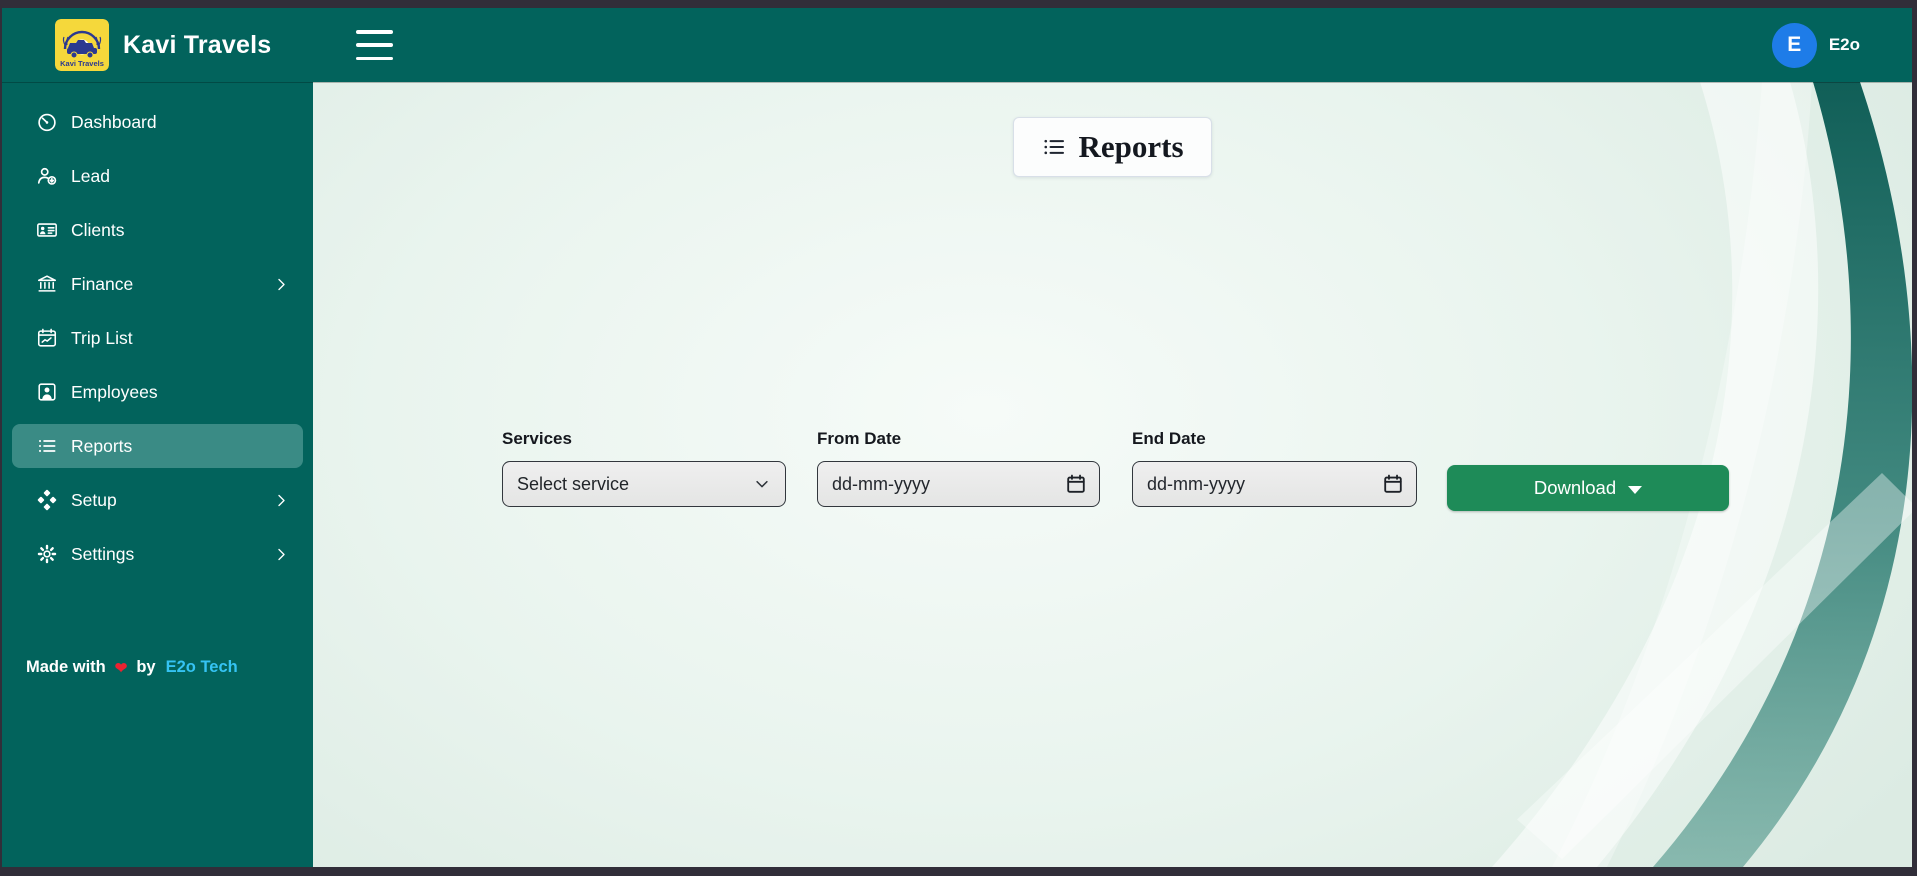  What do you see at coordinates (957, 45) in the screenshot?
I see `topbar: Kavi Travels Kavi Travels E E2o` at bounding box center [957, 45].